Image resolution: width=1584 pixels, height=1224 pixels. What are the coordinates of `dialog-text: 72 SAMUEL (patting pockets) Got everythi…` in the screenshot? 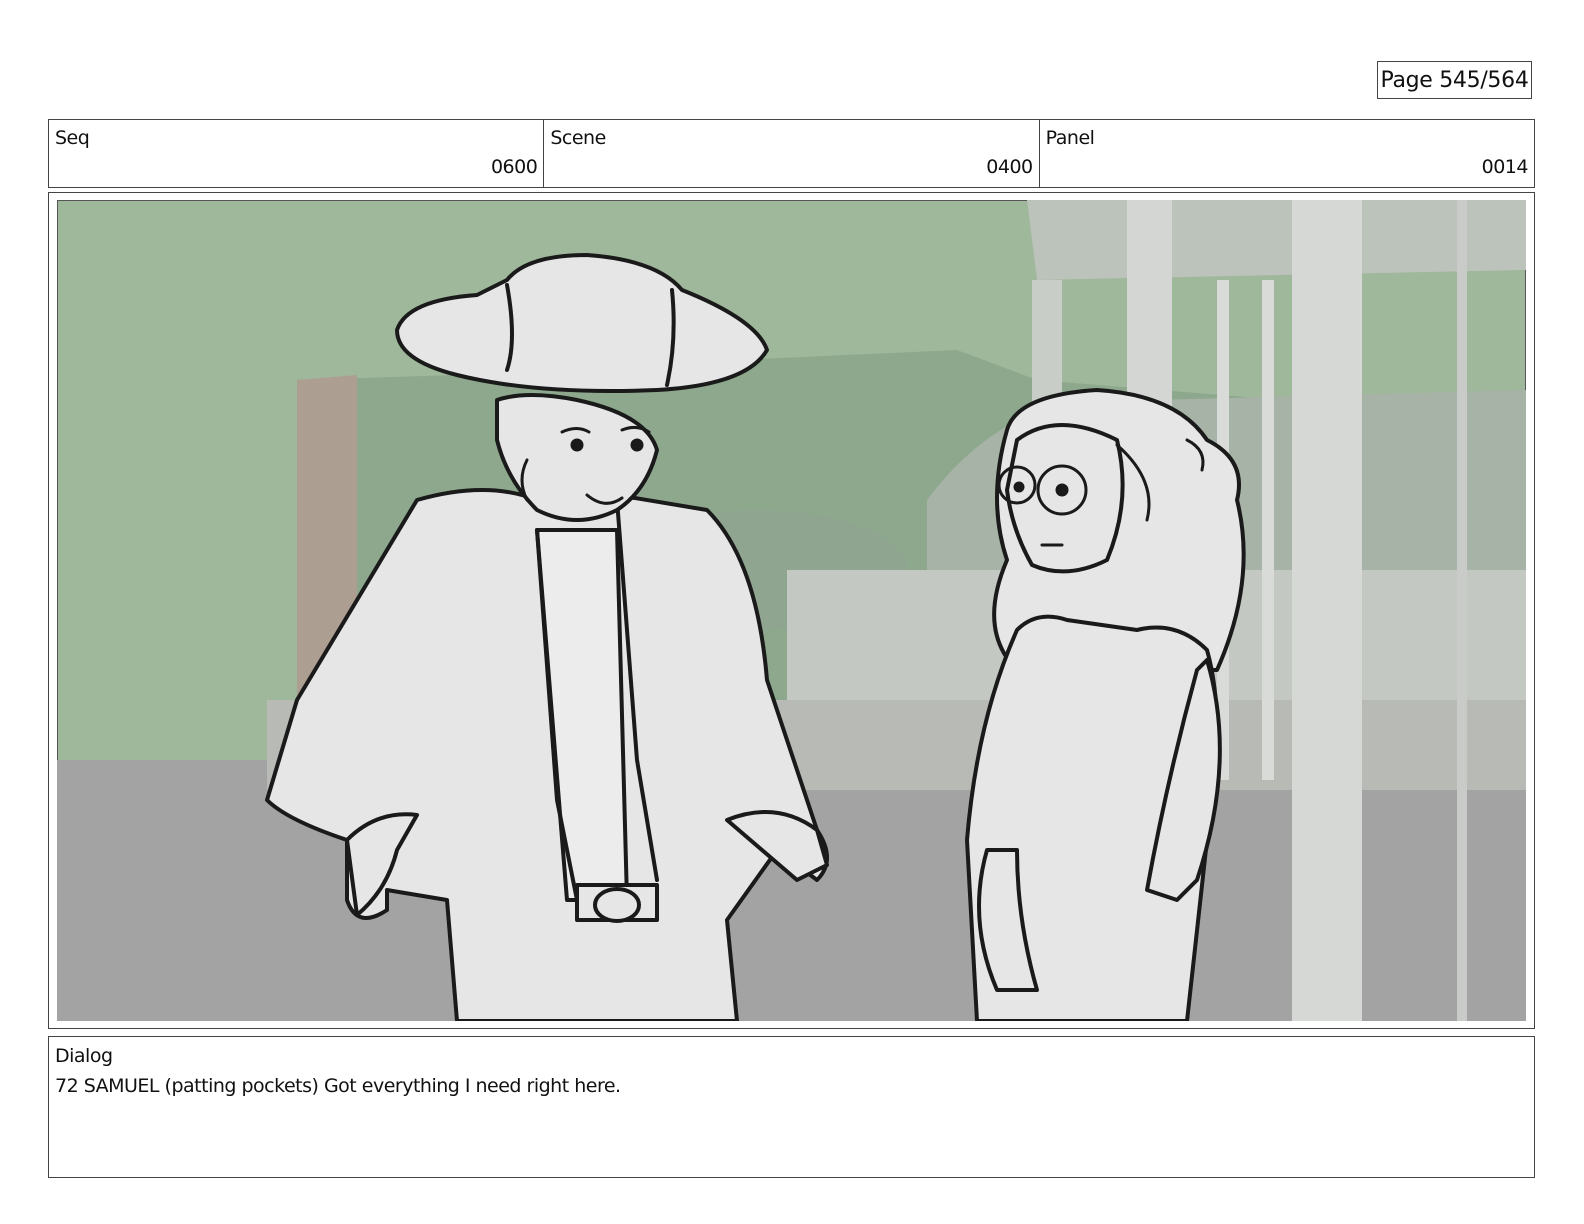 It's located at (338, 1086).